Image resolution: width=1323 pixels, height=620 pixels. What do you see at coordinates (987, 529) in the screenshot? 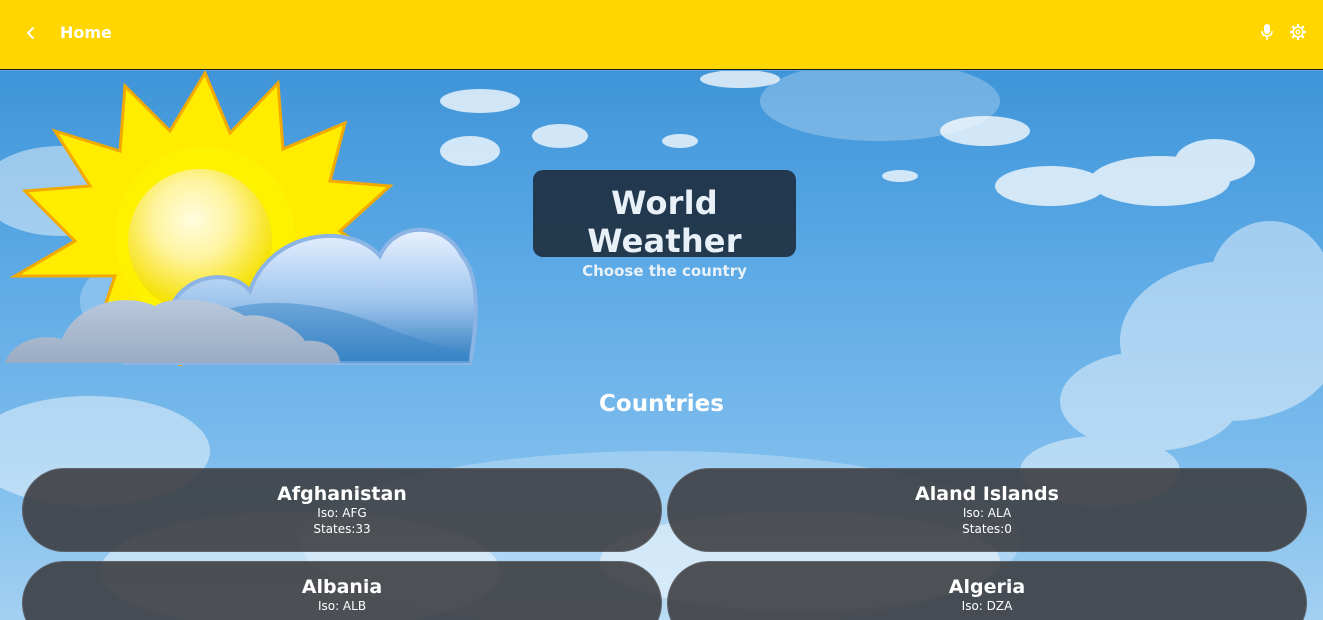
I see `country-states: States:0` at bounding box center [987, 529].